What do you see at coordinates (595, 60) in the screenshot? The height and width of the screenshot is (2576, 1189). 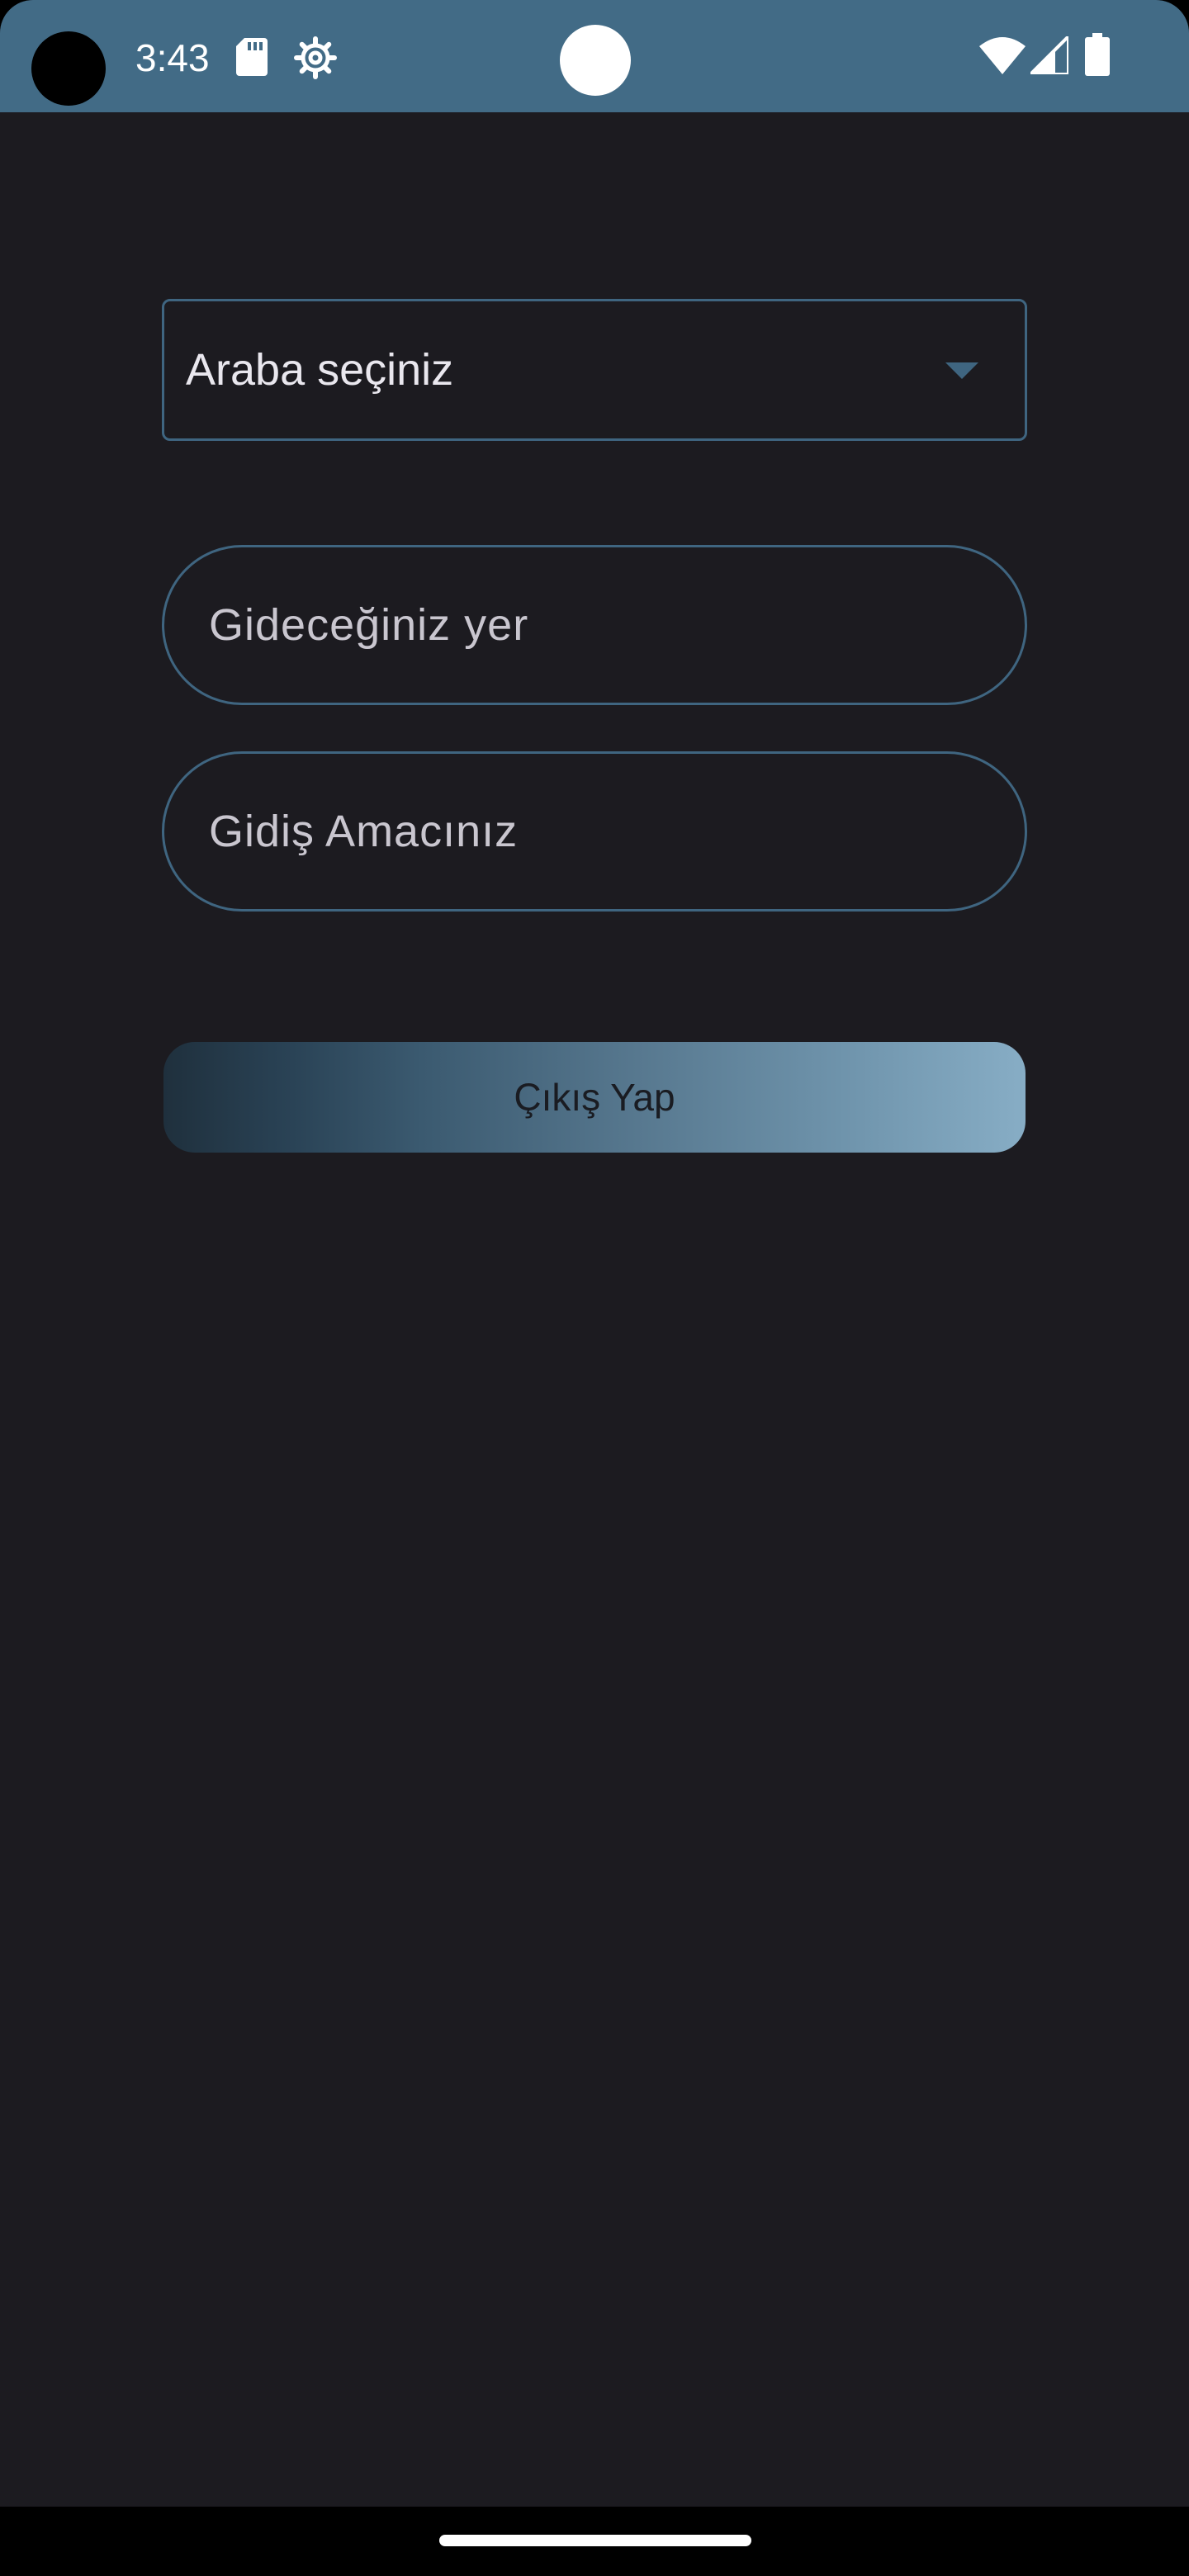 I see `front-camera-dot` at bounding box center [595, 60].